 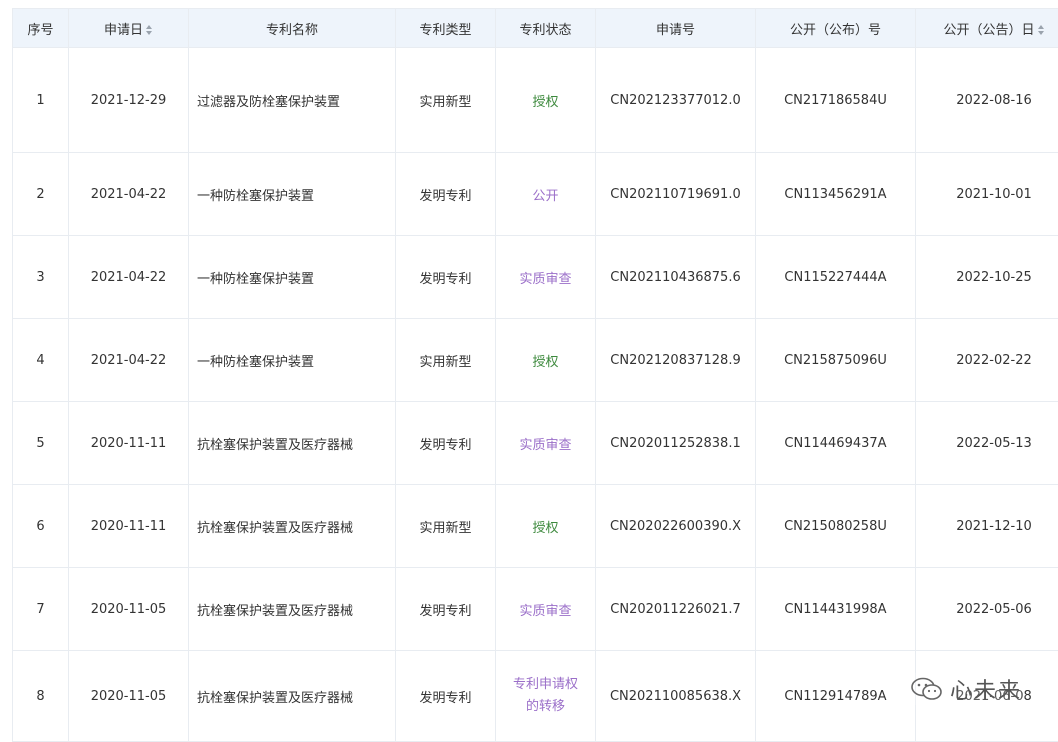 What do you see at coordinates (836, 526) in the screenshot?
I see `cell-publication-number: CN215080258U` at bounding box center [836, 526].